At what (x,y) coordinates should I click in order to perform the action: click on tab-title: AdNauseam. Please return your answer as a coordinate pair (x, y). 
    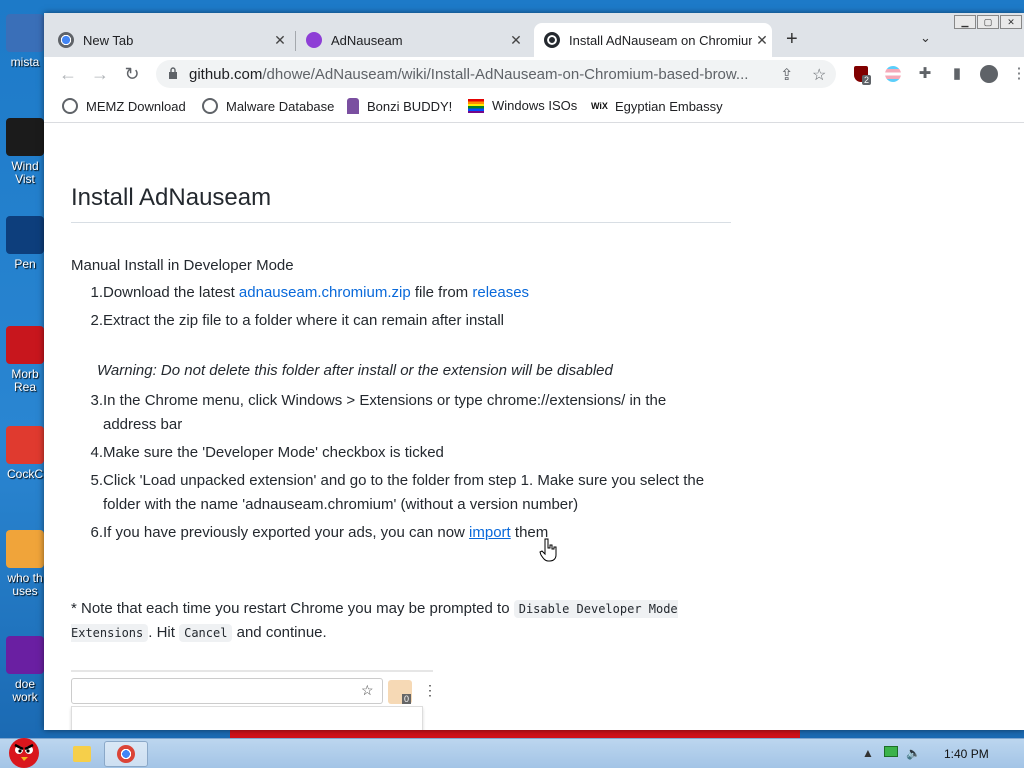
    Looking at the image, I should click on (367, 40).